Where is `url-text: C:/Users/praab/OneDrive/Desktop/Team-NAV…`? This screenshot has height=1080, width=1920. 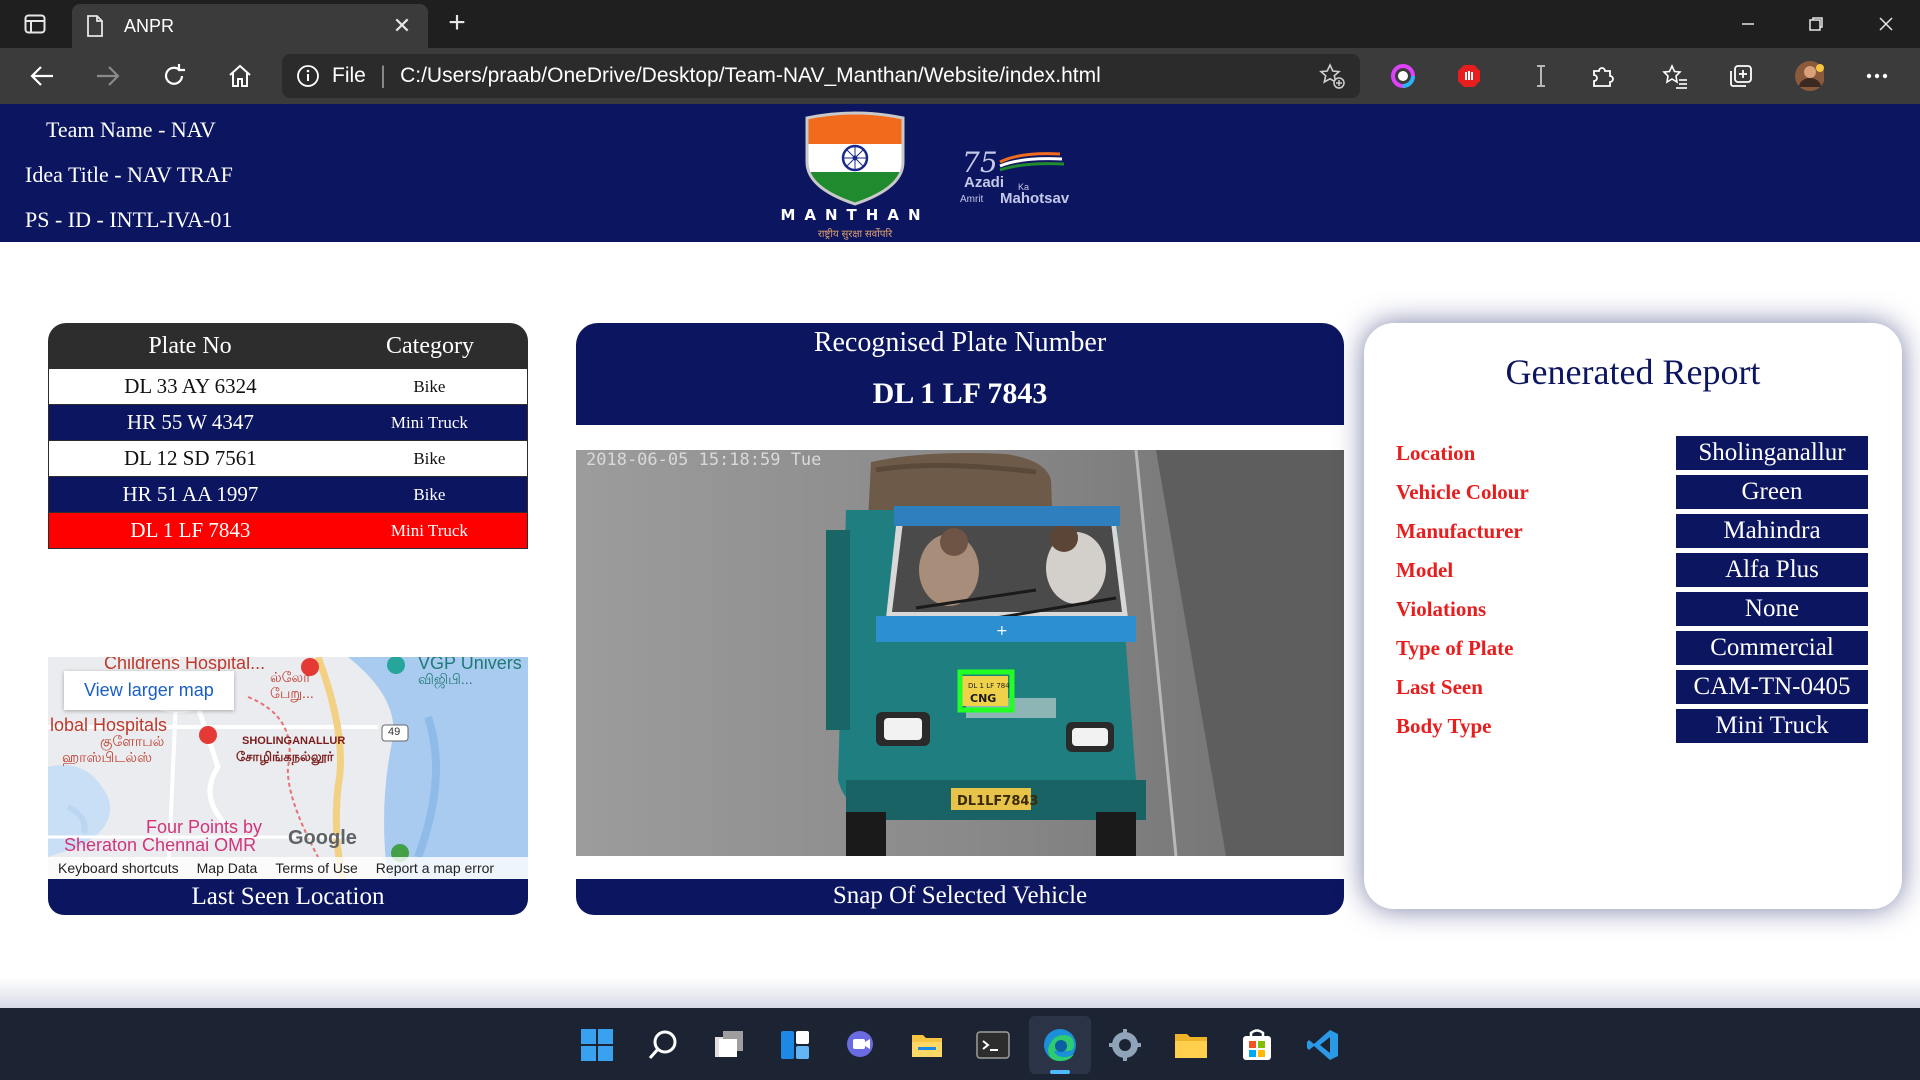 url-text: C:/Users/praab/OneDrive/Desktop/Team-NAV… is located at coordinates (859, 76).